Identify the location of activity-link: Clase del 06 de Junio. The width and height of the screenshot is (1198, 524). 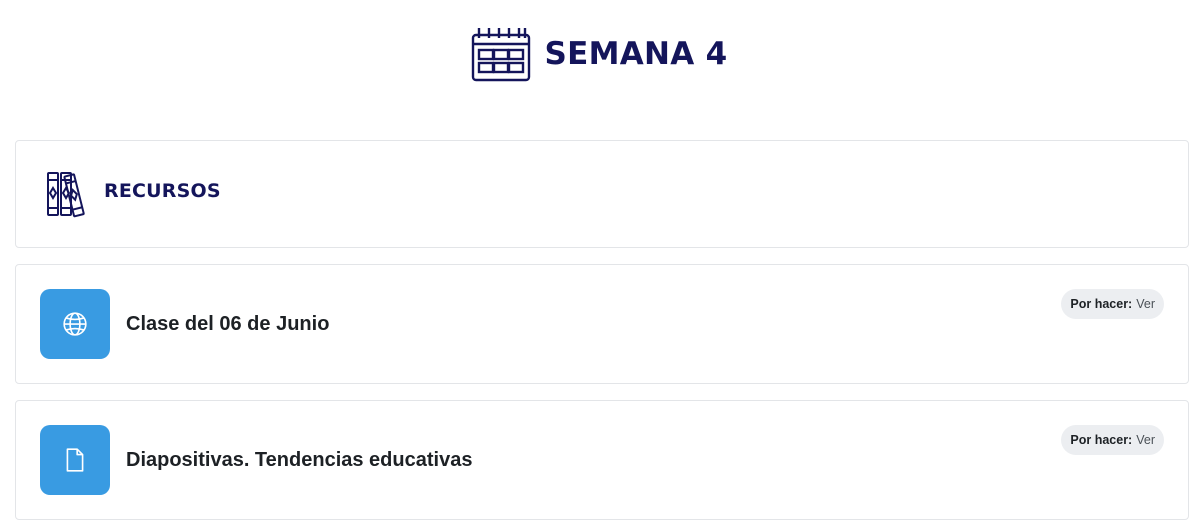
(227, 324).